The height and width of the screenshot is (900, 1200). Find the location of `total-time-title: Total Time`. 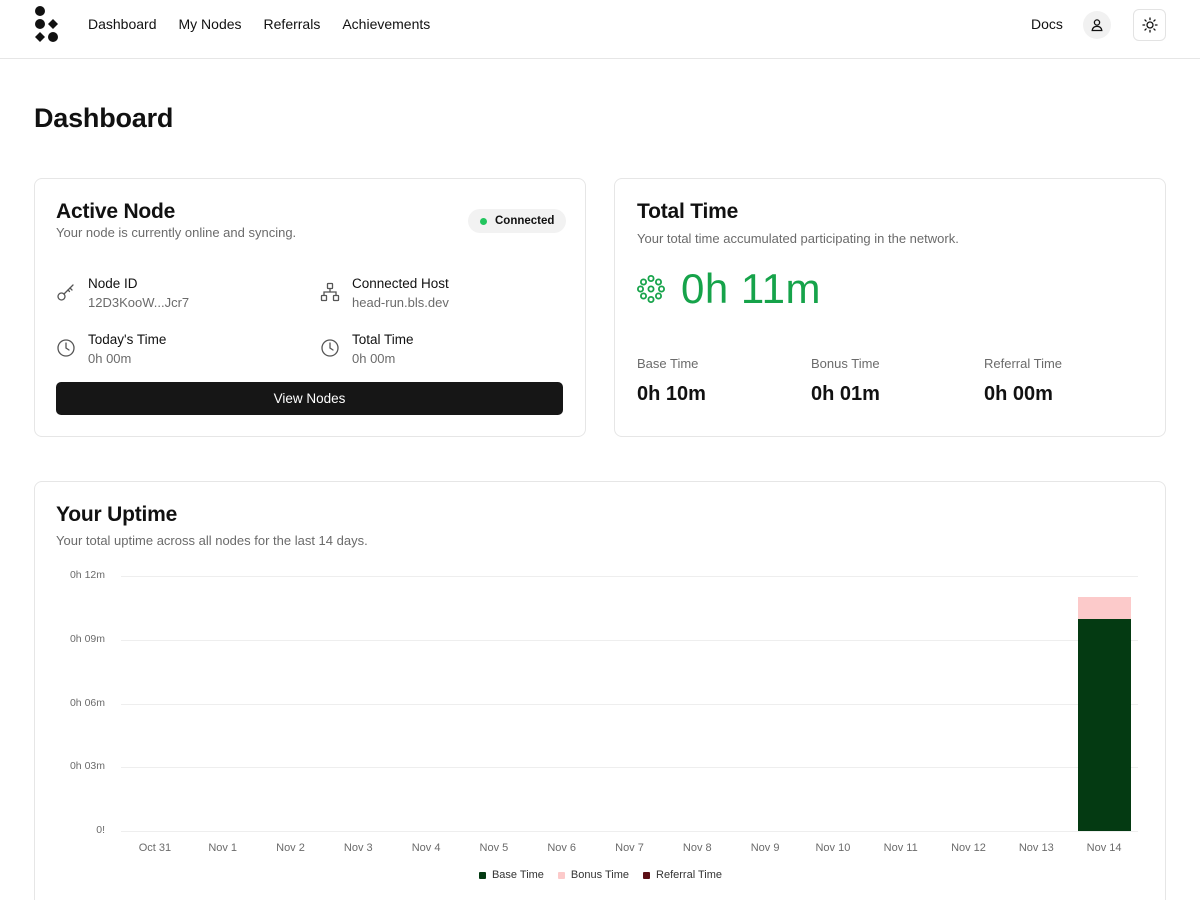

total-time-title: Total Time is located at coordinates (688, 211).